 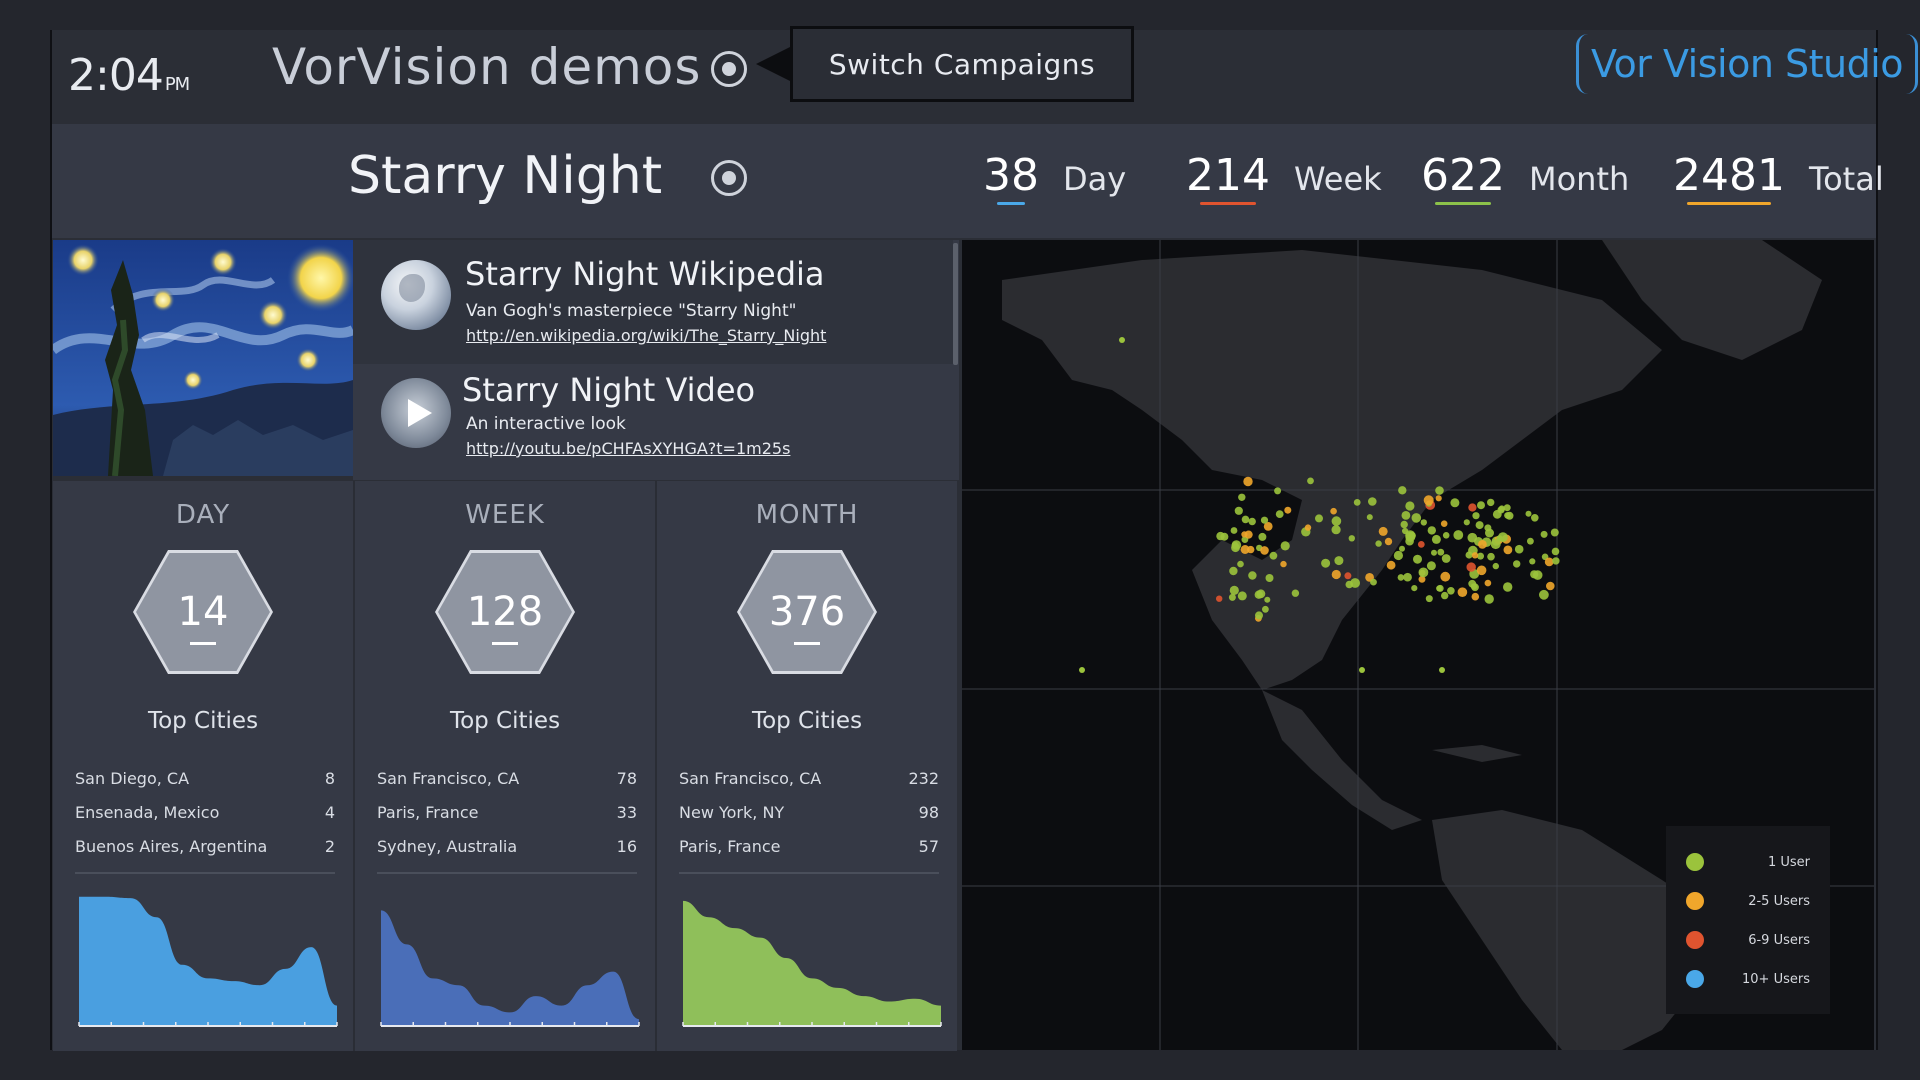 I want to click on city-count: 4, so click(x=329, y=812).